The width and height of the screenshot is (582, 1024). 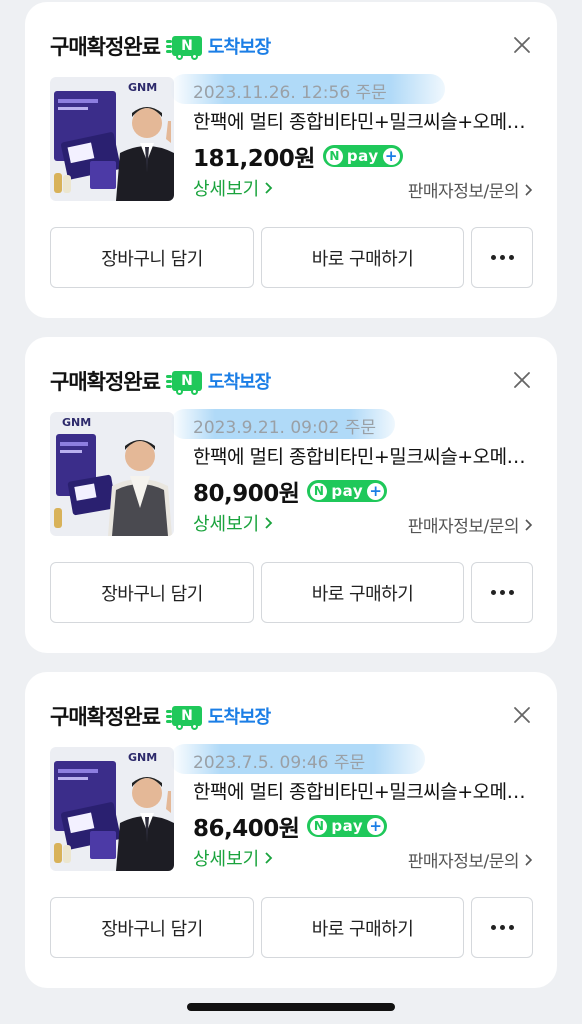 I want to click on price-row: 80,900원 Npay +, so click(x=290, y=491).